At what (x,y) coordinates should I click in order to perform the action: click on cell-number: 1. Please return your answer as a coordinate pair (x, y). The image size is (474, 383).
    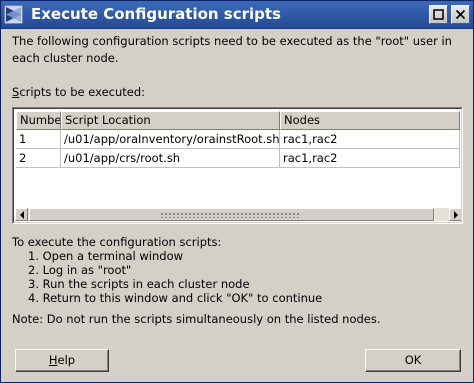
    Looking at the image, I should click on (38, 139).